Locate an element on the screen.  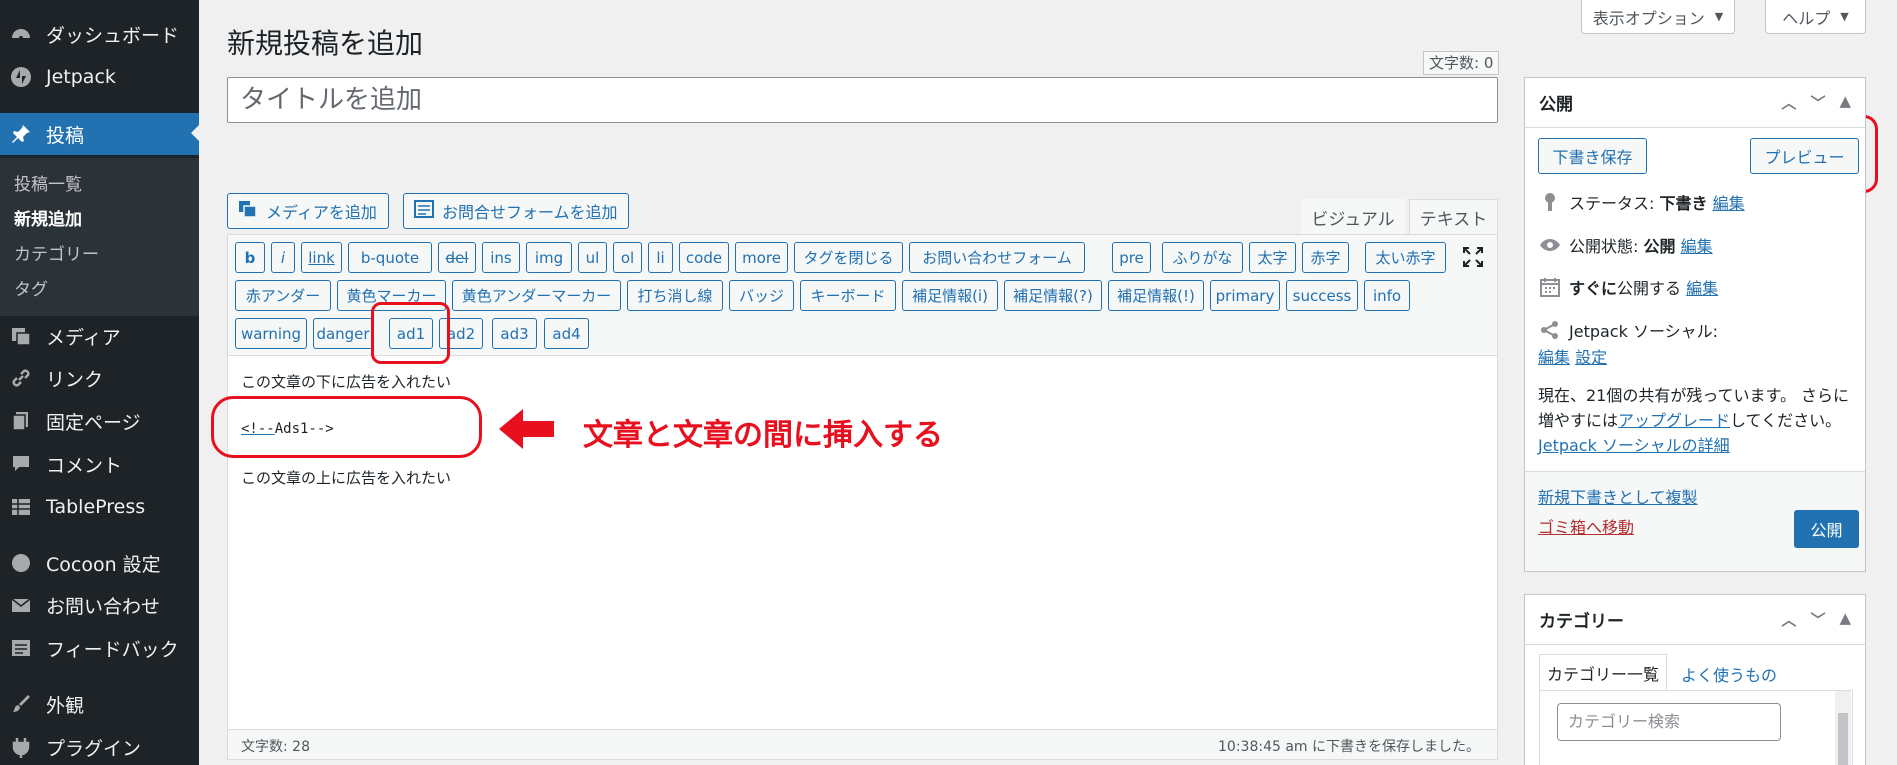
schedule-row: すぐに公開する 編集 is located at coordinates (1628, 287).